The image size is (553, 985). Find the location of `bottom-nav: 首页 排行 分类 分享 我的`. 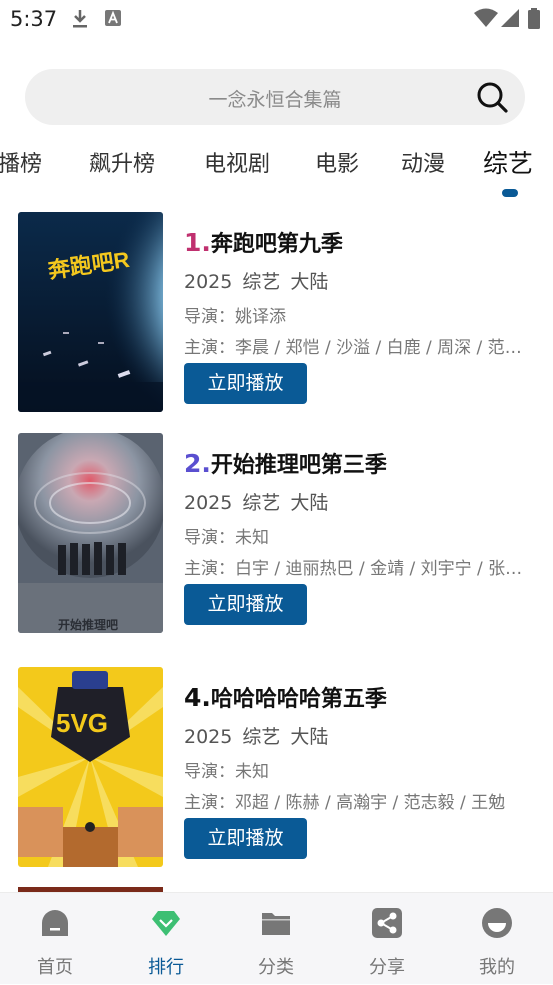

bottom-nav: 首页 排行 分类 分享 我的 is located at coordinates (276, 938).